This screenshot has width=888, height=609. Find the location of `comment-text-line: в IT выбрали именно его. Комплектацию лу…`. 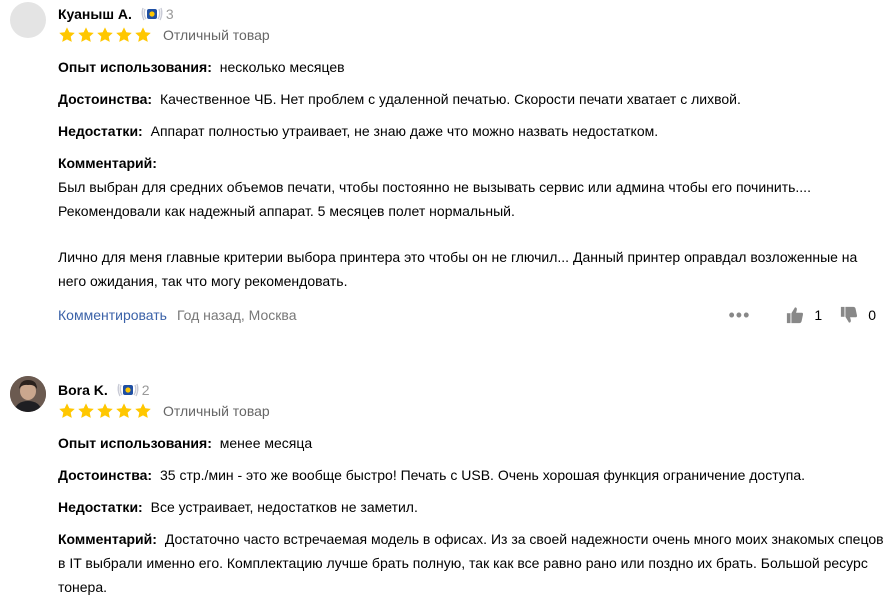

comment-text-line: в IT выбрали именно его. Комплектацию лу… is located at coordinates (463, 563).